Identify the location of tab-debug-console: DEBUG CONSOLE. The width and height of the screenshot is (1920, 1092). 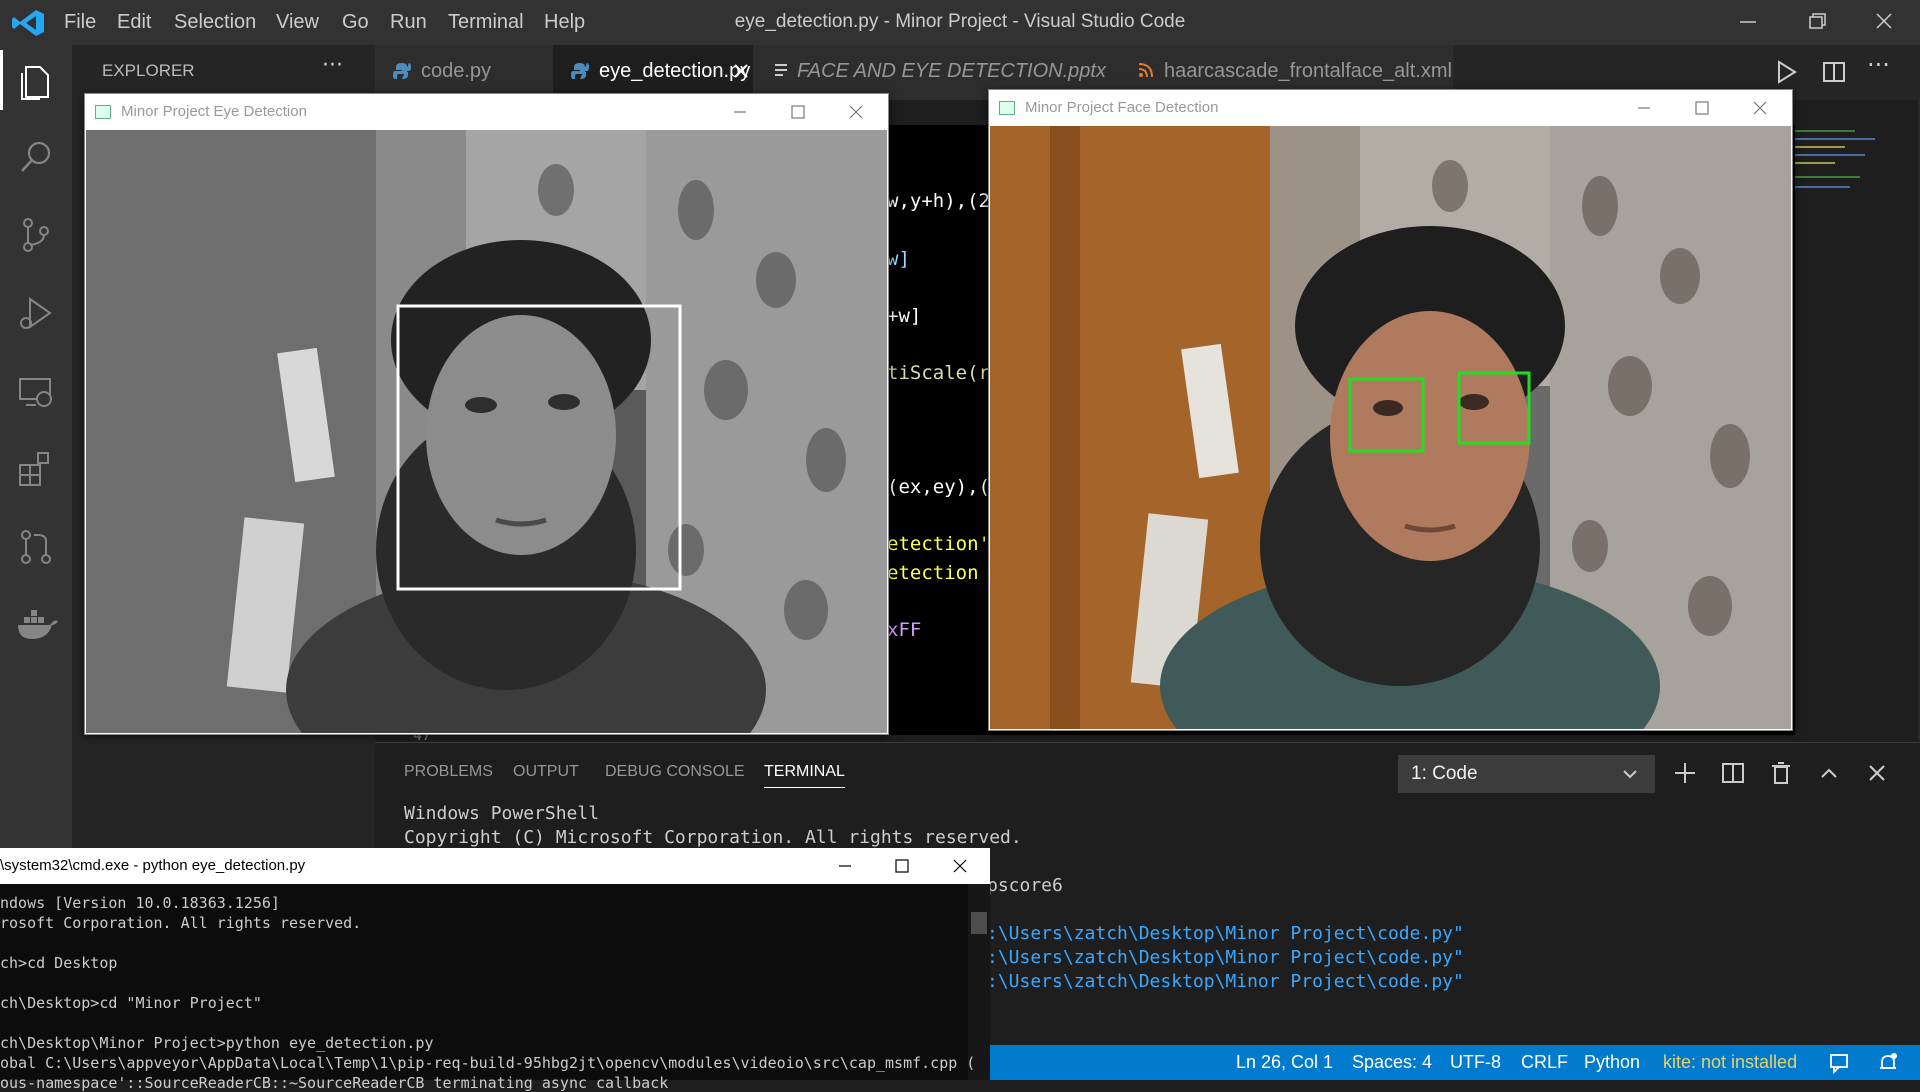
(675, 772).